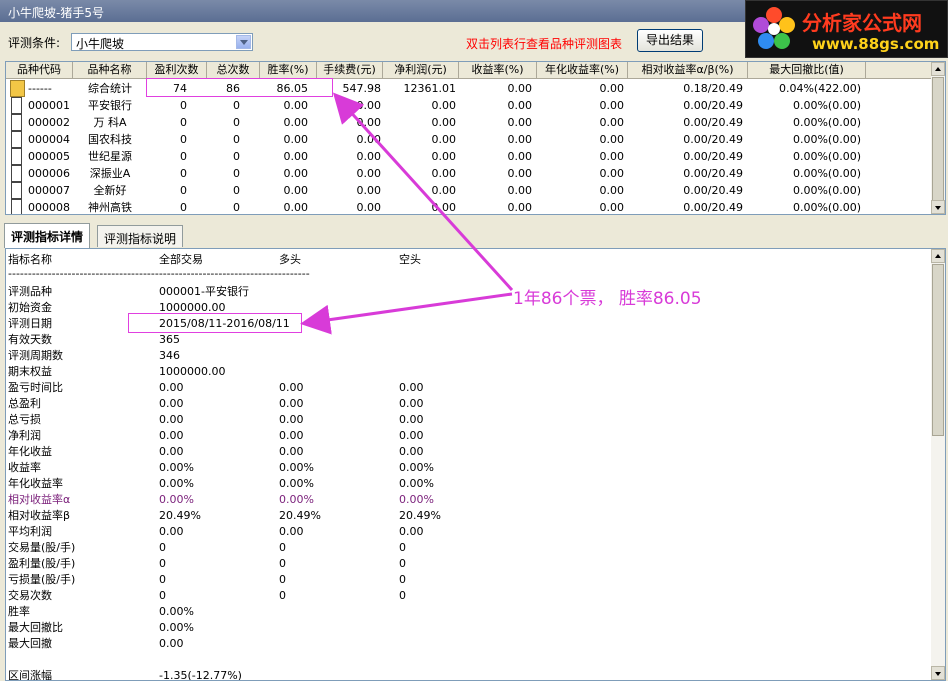 Image resolution: width=948 pixels, height=681 pixels. Describe the element at coordinates (688, 70) in the screenshot. I see `column-header: 相对收益率α/β(%)` at that location.